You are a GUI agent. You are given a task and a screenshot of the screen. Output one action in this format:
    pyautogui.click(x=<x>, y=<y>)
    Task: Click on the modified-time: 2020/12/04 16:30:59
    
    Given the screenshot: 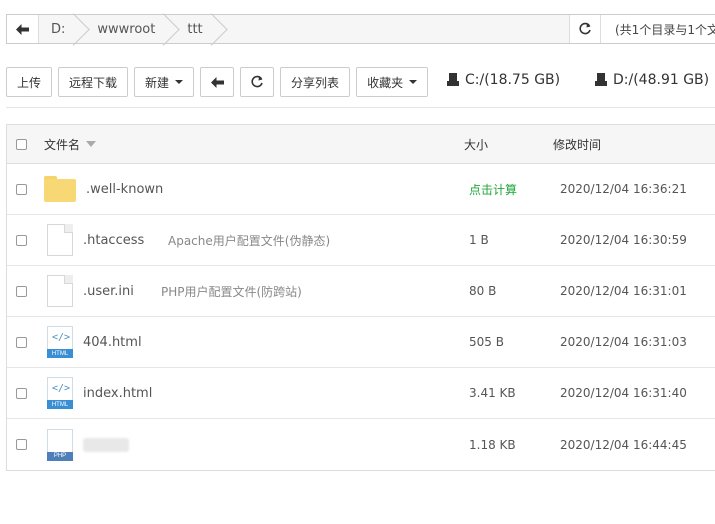 What is the action you would take?
    pyautogui.click(x=623, y=240)
    